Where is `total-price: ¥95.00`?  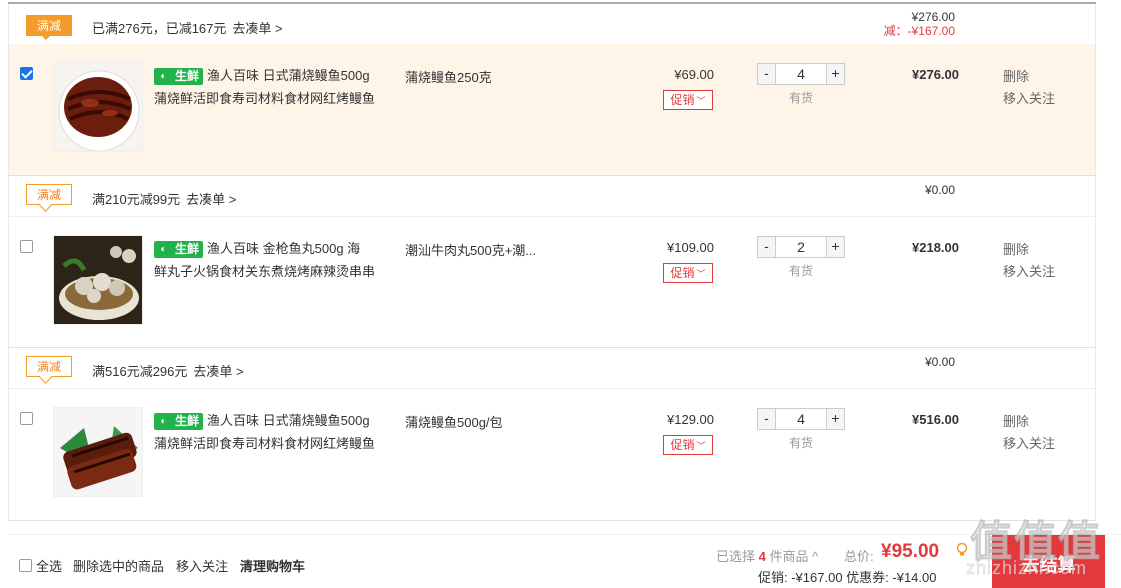 total-price: ¥95.00 is located at coordinates (910, 551).